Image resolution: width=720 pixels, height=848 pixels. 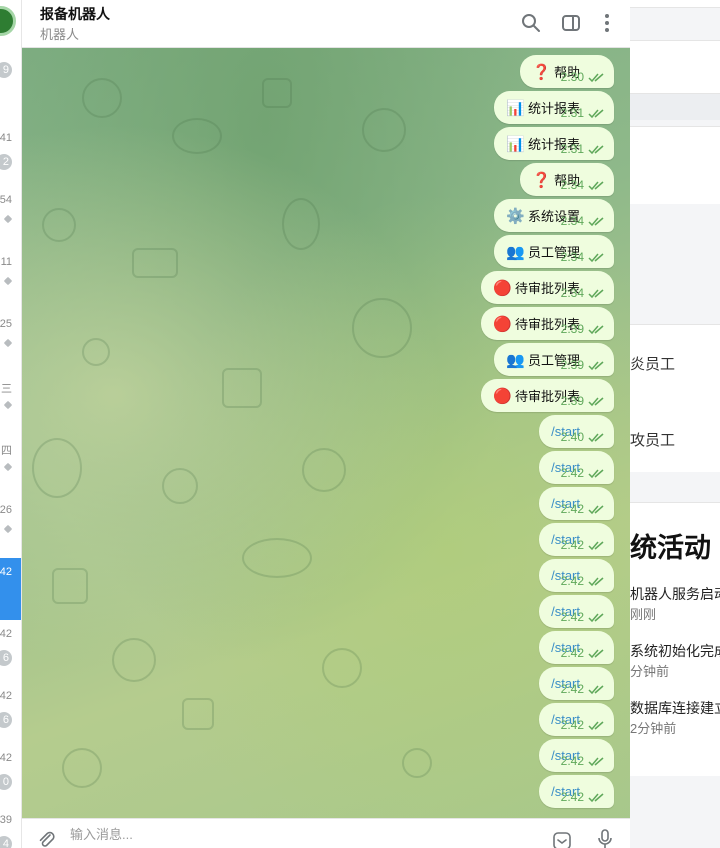 What do you see at coordinates (553, 251) in the screenshot?
I see `message-bubble: 👥 员工管理 2:34` at bounding box center [553, 251].